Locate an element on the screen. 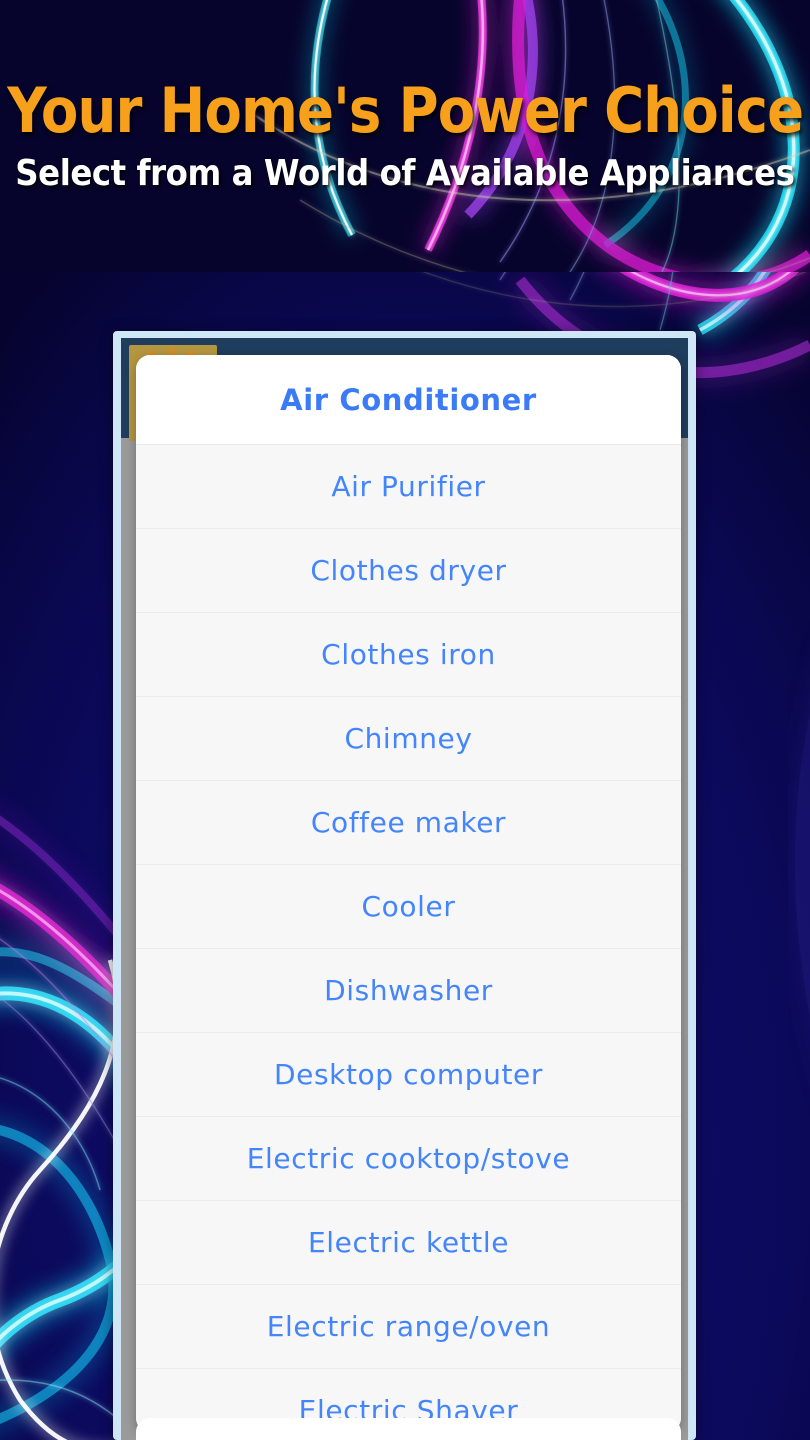  dropdown-option-label: Air Purifier is located at coordinates (408, 486).